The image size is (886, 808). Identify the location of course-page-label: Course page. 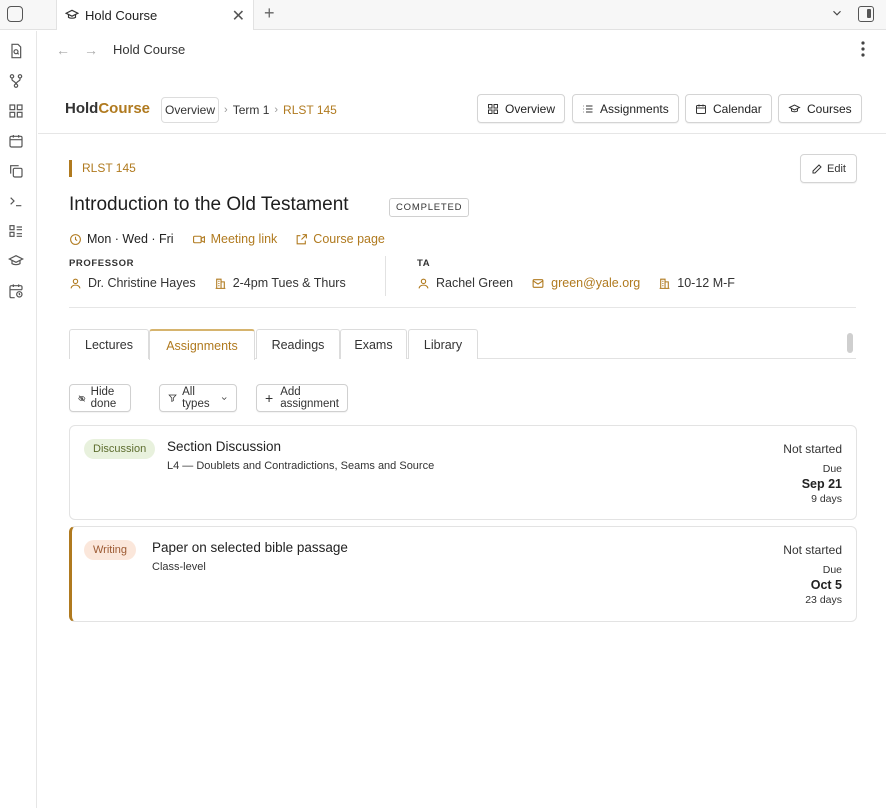
(349, 239).